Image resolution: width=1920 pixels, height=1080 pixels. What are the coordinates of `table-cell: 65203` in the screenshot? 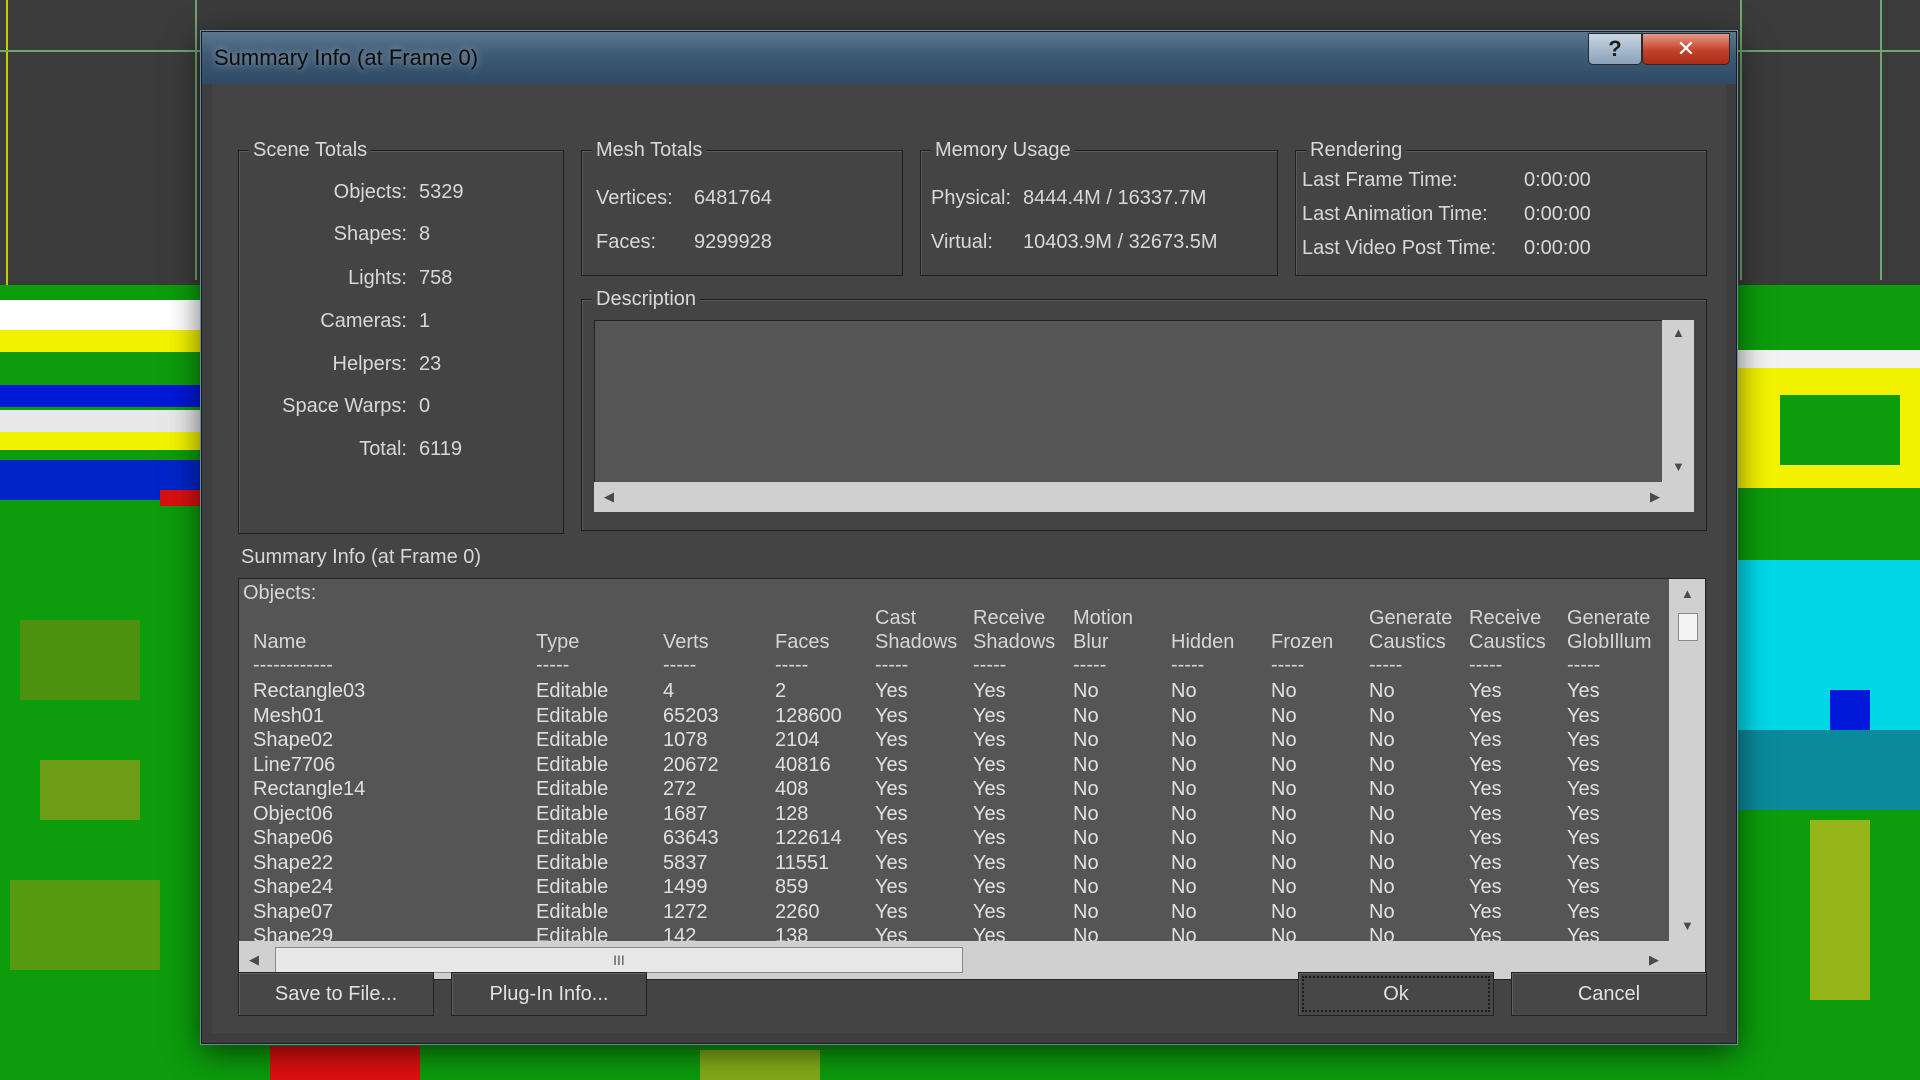 It's located at (691, 715).